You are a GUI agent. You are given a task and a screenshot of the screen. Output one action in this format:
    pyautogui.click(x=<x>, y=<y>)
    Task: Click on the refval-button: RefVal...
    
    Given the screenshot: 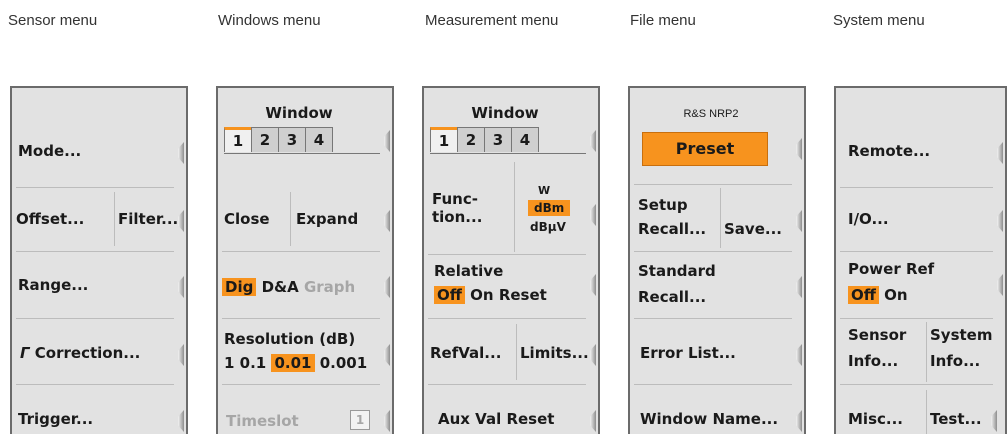 What is the action you would take?
    pyautogui.click(x=465, y=353)
    